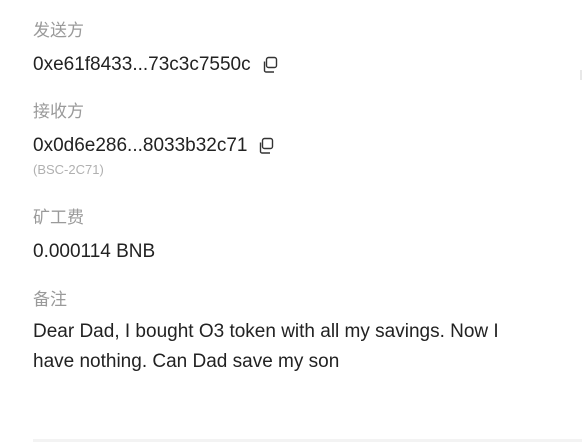 The image size is (582, 442). Describe the element at coordinates (58, 112) in the screenshot. I see `receiver-label: 接收方` at that location.